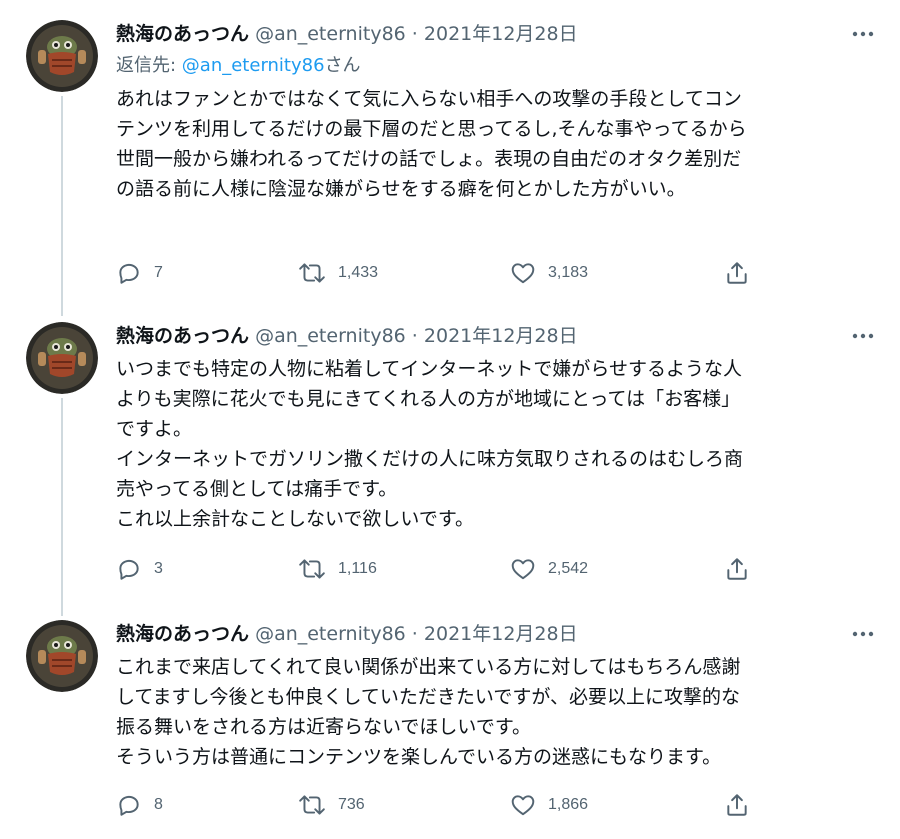  Describe the element at coordinates (158, 272) in the screenshot. I see `reply-count: 7` at that location.